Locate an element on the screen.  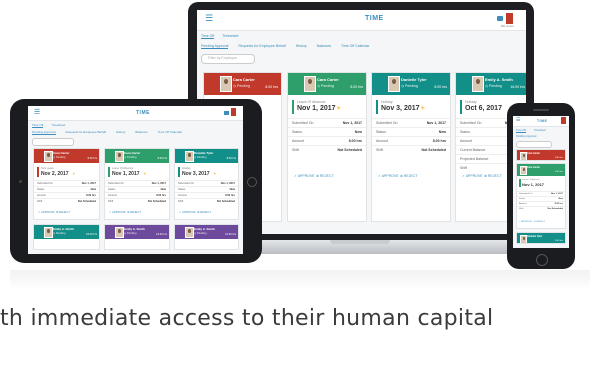
tablet-tabs: Time Off Timesheet is located at coordinates (52, 125).